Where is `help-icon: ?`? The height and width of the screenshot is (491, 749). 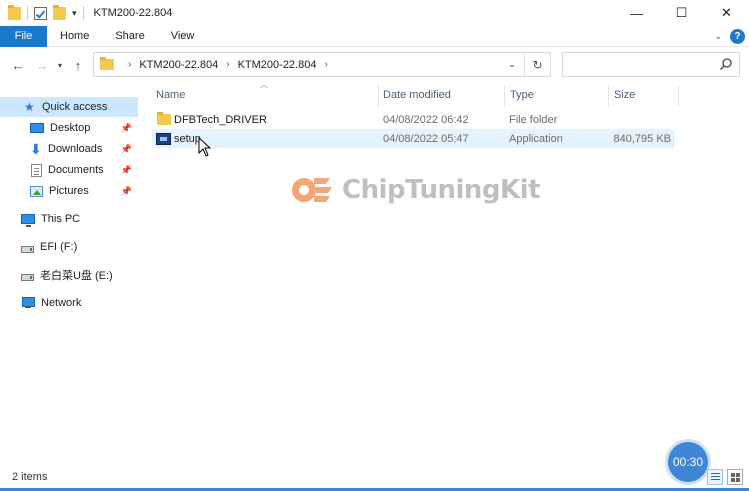 help-icon: ? is located at coordinates (737, 36).